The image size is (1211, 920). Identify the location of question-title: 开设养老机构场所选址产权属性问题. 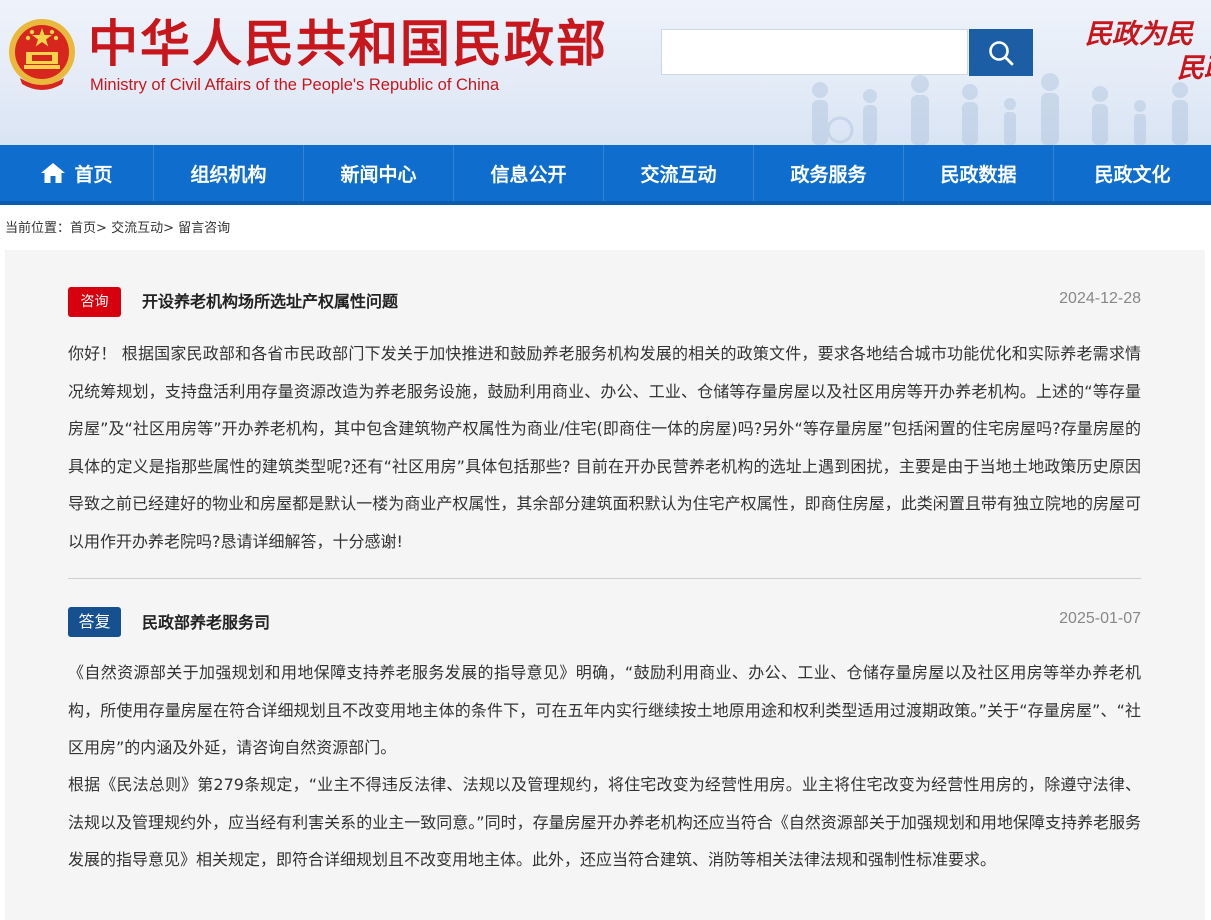
(270, 301).